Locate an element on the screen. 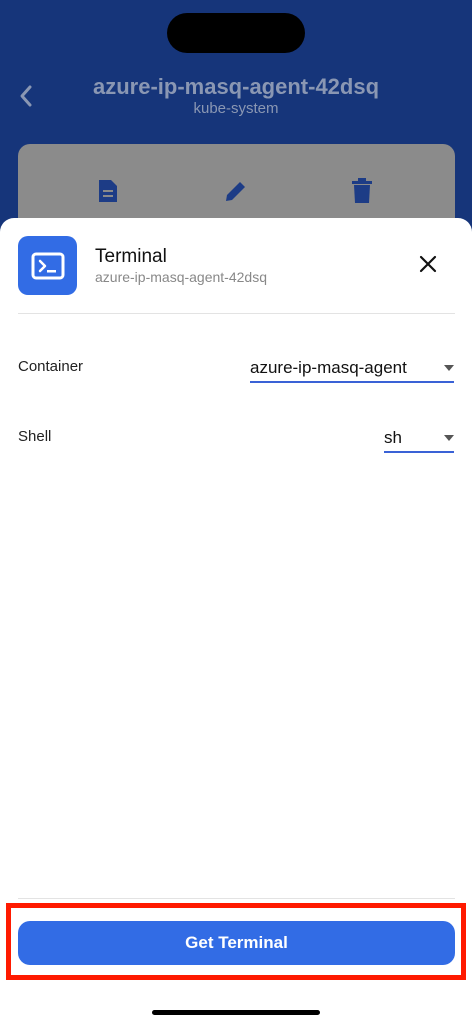 This screenshot has width=472, height=1024. dynamic-island is located at coordinates (236, 33).